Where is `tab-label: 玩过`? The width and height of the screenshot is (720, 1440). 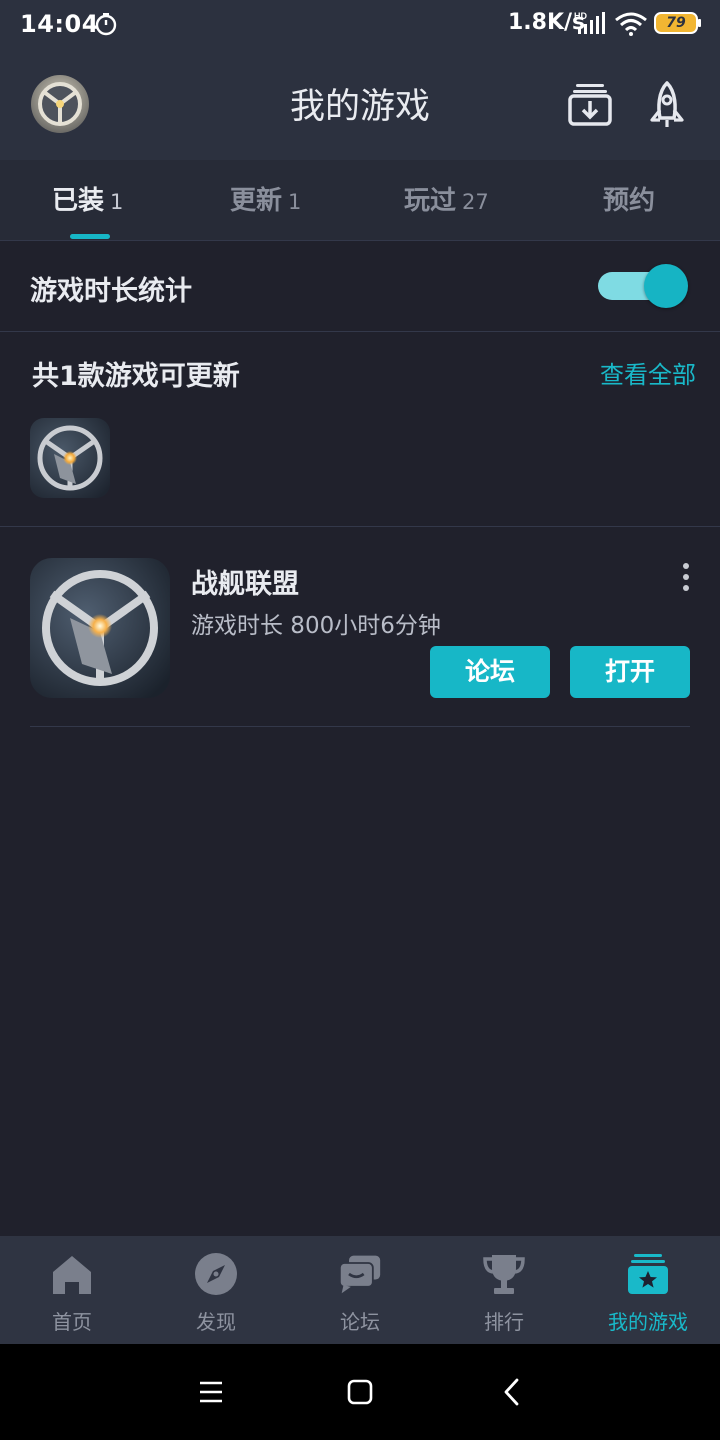 tab-label: 玩过 is located at coordinates (430, 201).